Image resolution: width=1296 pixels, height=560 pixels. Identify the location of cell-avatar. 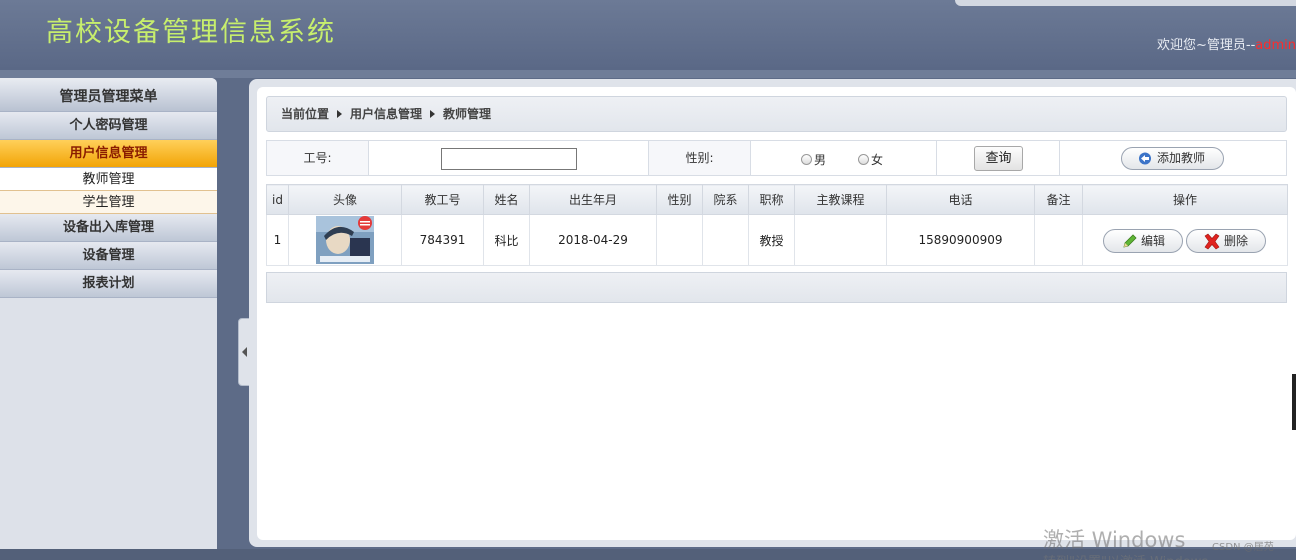
(345, 240).